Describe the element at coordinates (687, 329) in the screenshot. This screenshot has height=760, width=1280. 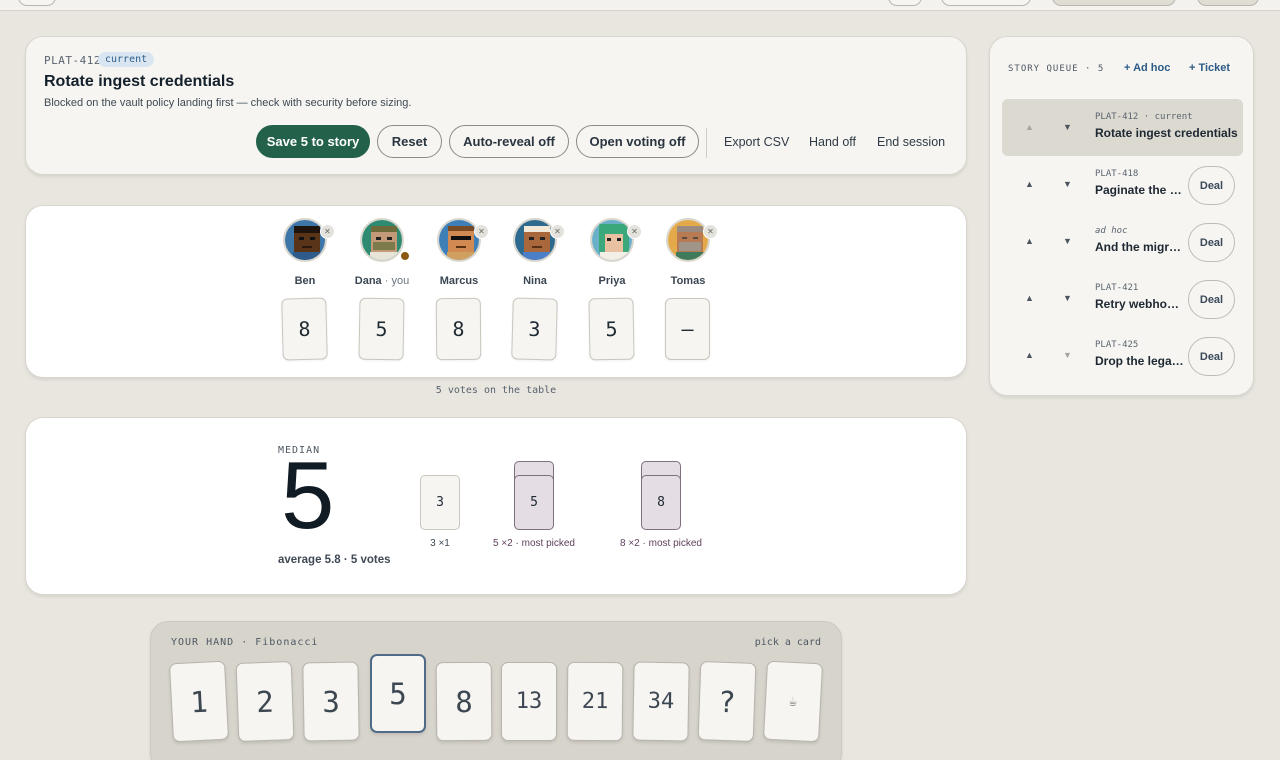
I see `vote-card-empty: —` at that location.